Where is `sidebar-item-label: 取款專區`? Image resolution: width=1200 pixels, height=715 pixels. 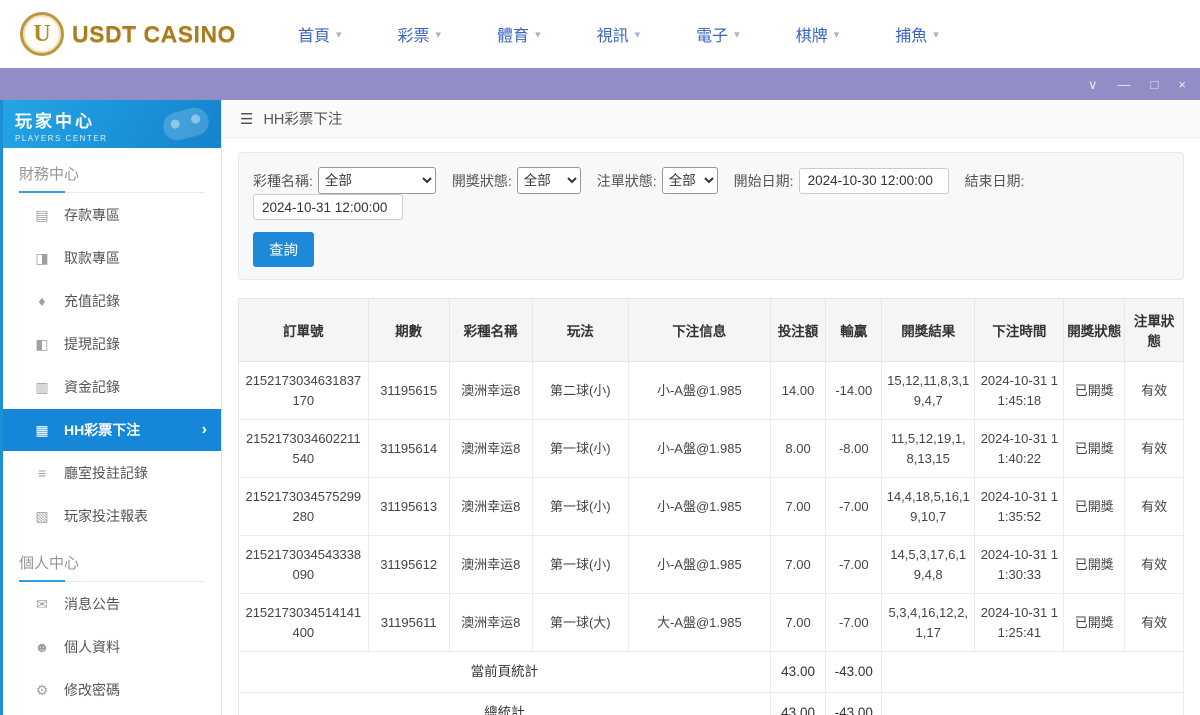
sidebar-item-label: 取款專區 is located at coordinates (92, 258).